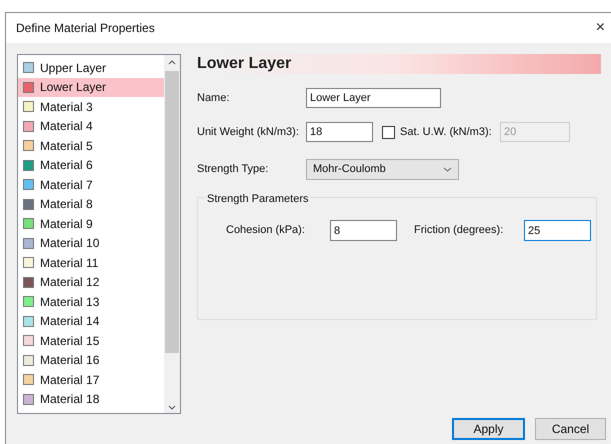  What do you see at coordinates (91, 282) in the screenshot?
I see `material-item: Material 12` at bounding box center [91, 282].